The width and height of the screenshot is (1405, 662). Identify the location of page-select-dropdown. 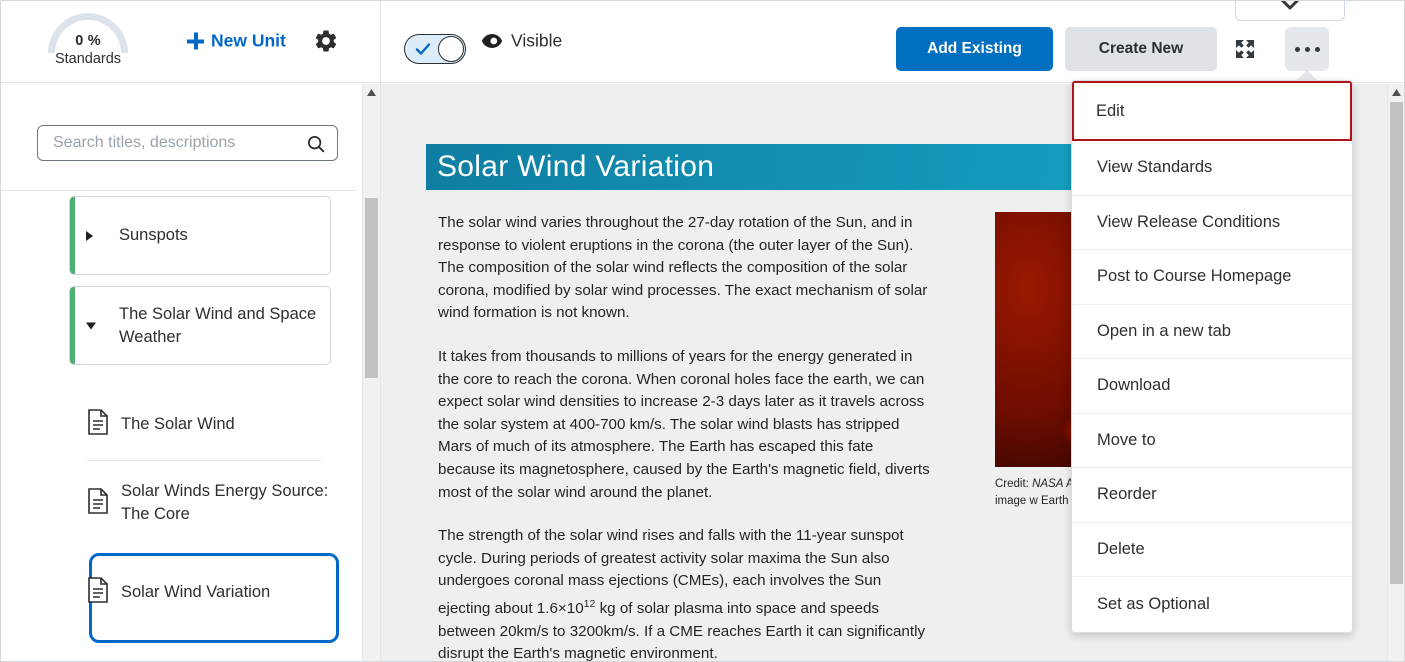
(1290, 11).